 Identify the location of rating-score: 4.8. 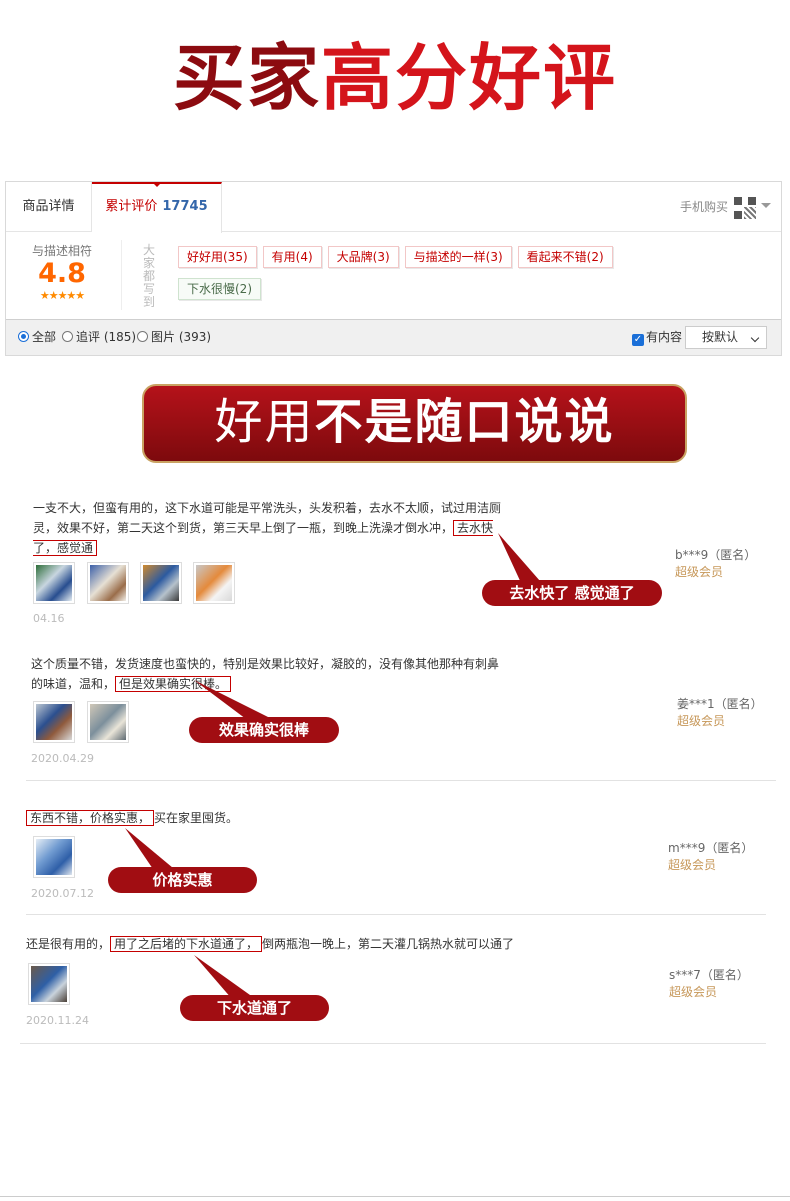
(62, 273).